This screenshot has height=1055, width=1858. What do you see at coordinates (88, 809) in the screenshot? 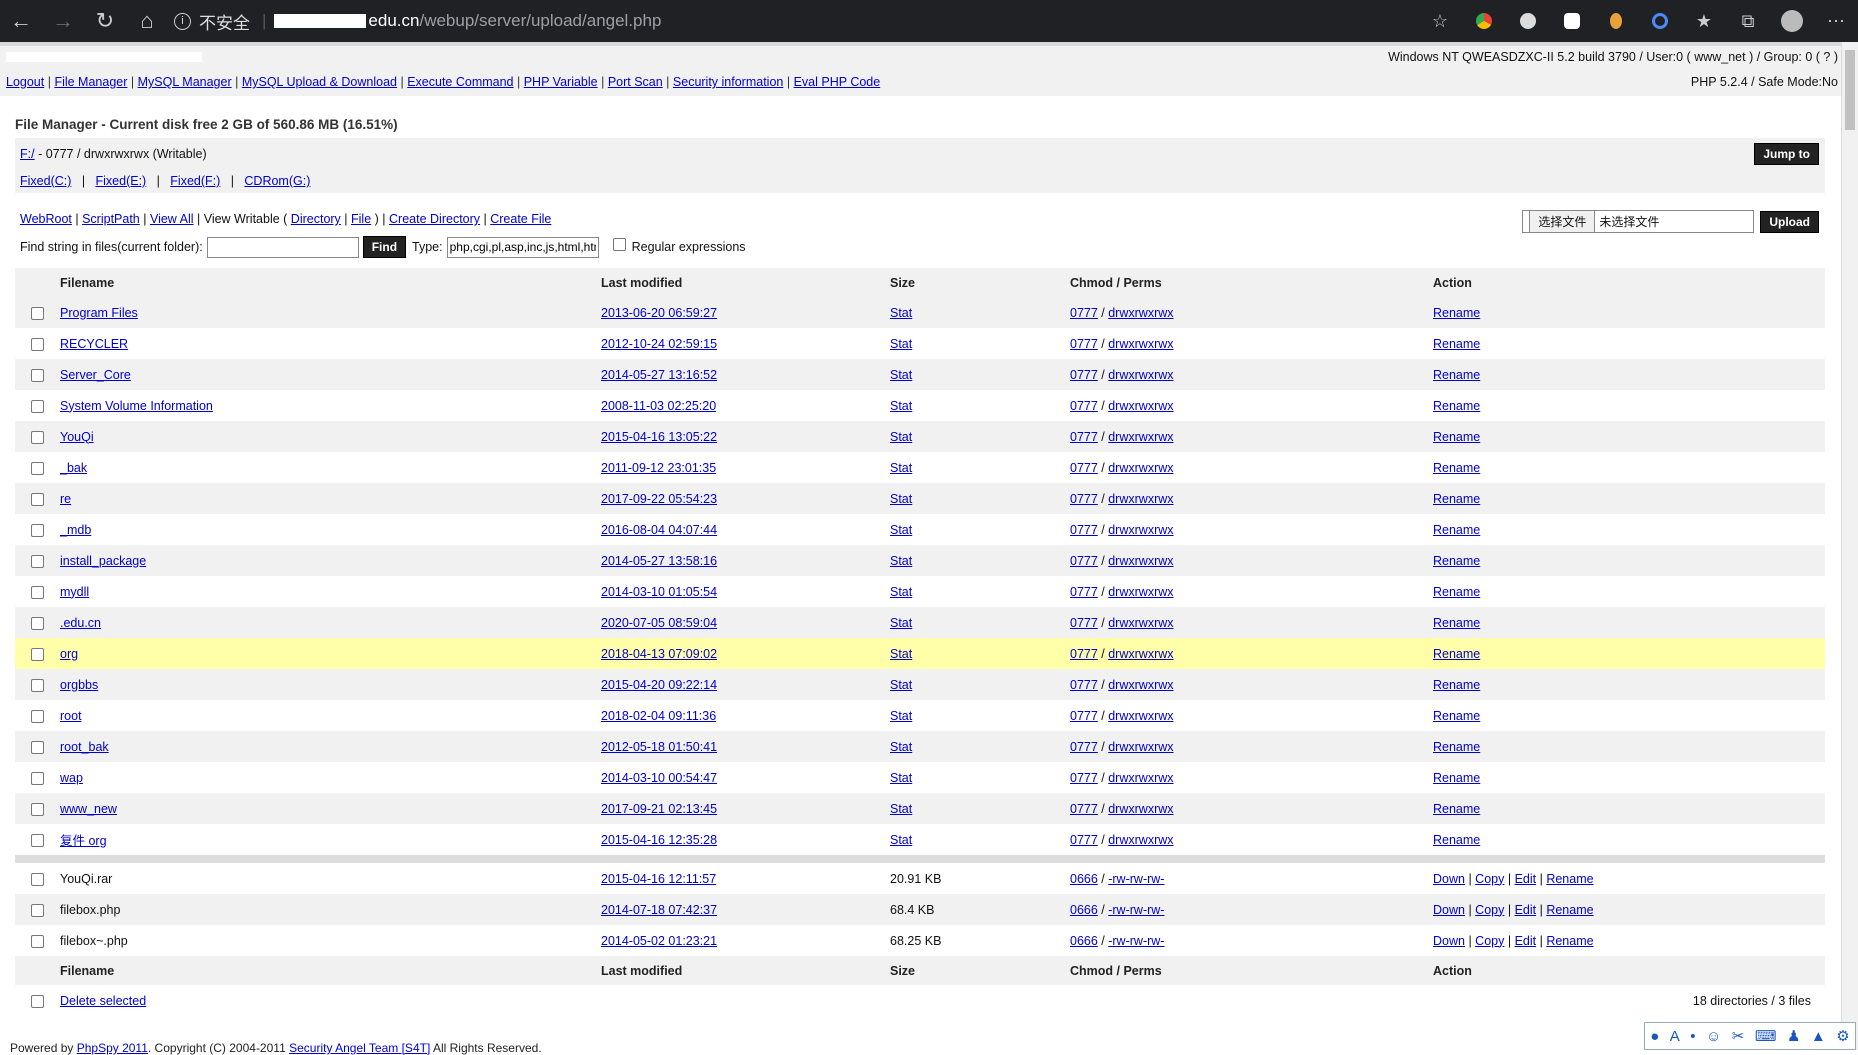
I see `dir-name-link: www_new` at bounding box center [88, 809].